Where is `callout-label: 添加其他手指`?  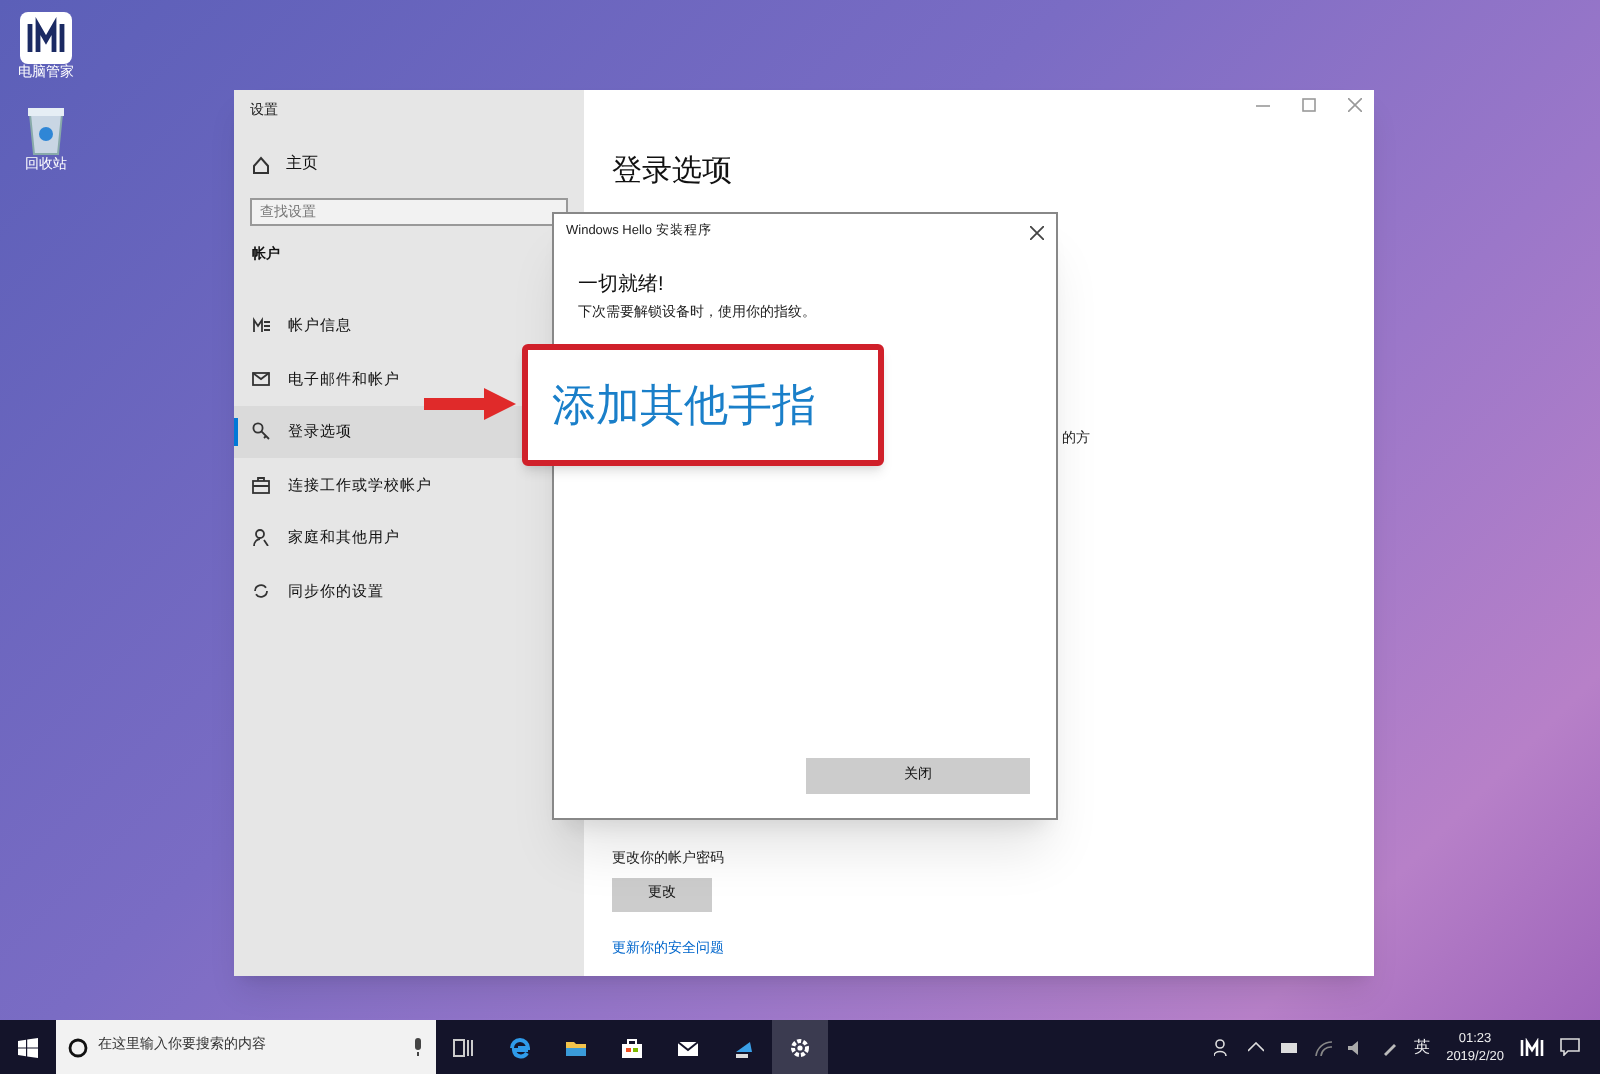 callout-label: 添加其他手指 is located at coordinates (703, 405).